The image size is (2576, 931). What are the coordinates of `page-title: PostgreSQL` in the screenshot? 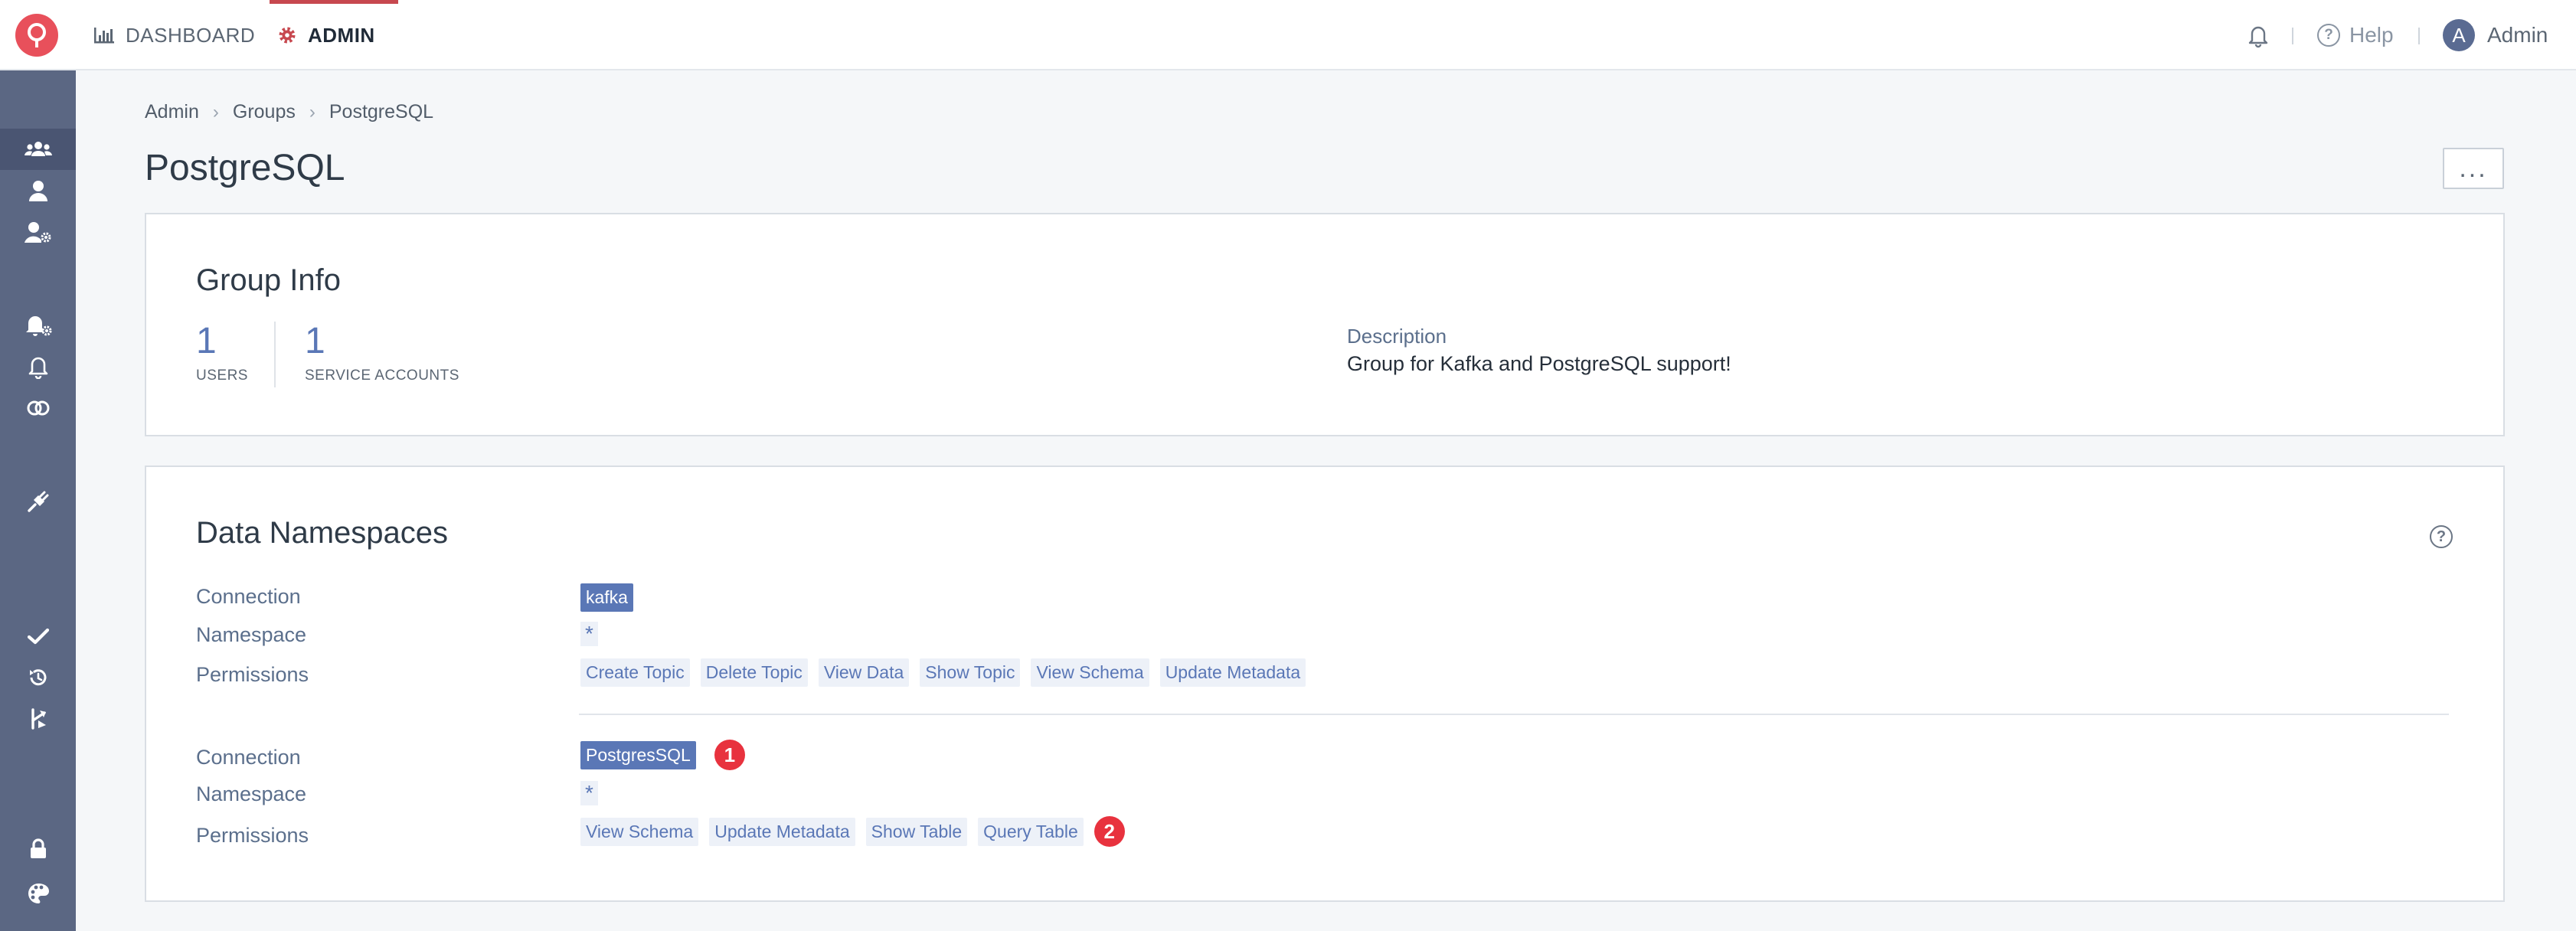 It's located at (245, 168).